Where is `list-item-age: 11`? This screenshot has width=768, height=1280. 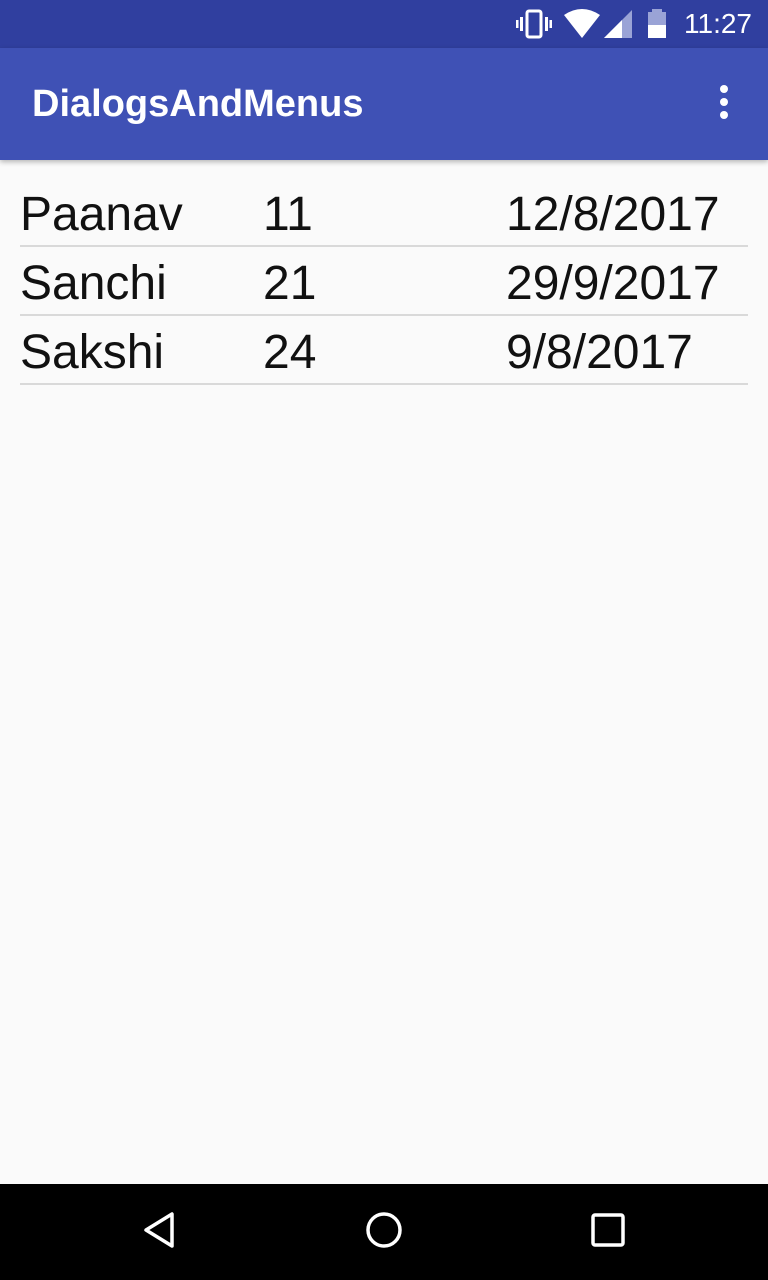 list-item-age: 11 is located at coordinates (288, 214).